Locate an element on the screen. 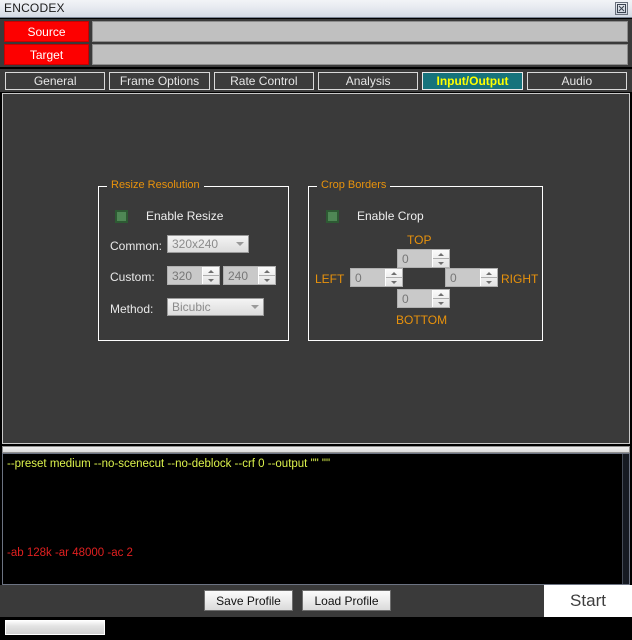 This screenshot has height=640, width=632. resize-group-legend: Resize Resolution is located at coordinates (155, 185).